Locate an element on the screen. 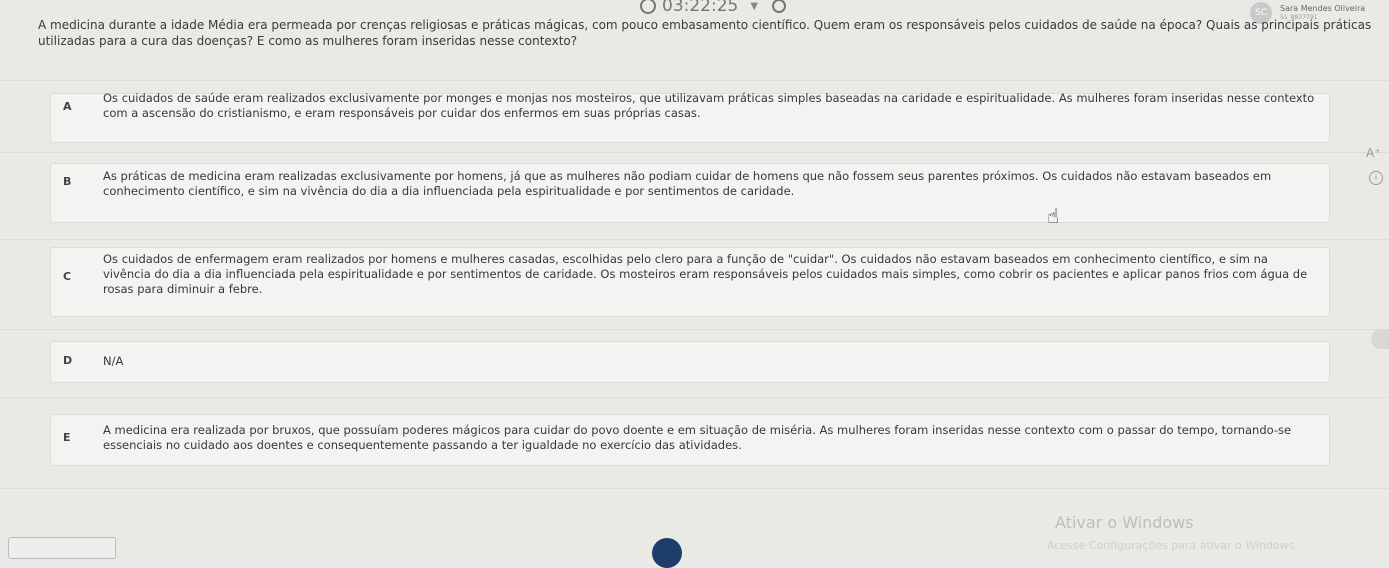  bottom-left-box is located at coordinates (62, 548).